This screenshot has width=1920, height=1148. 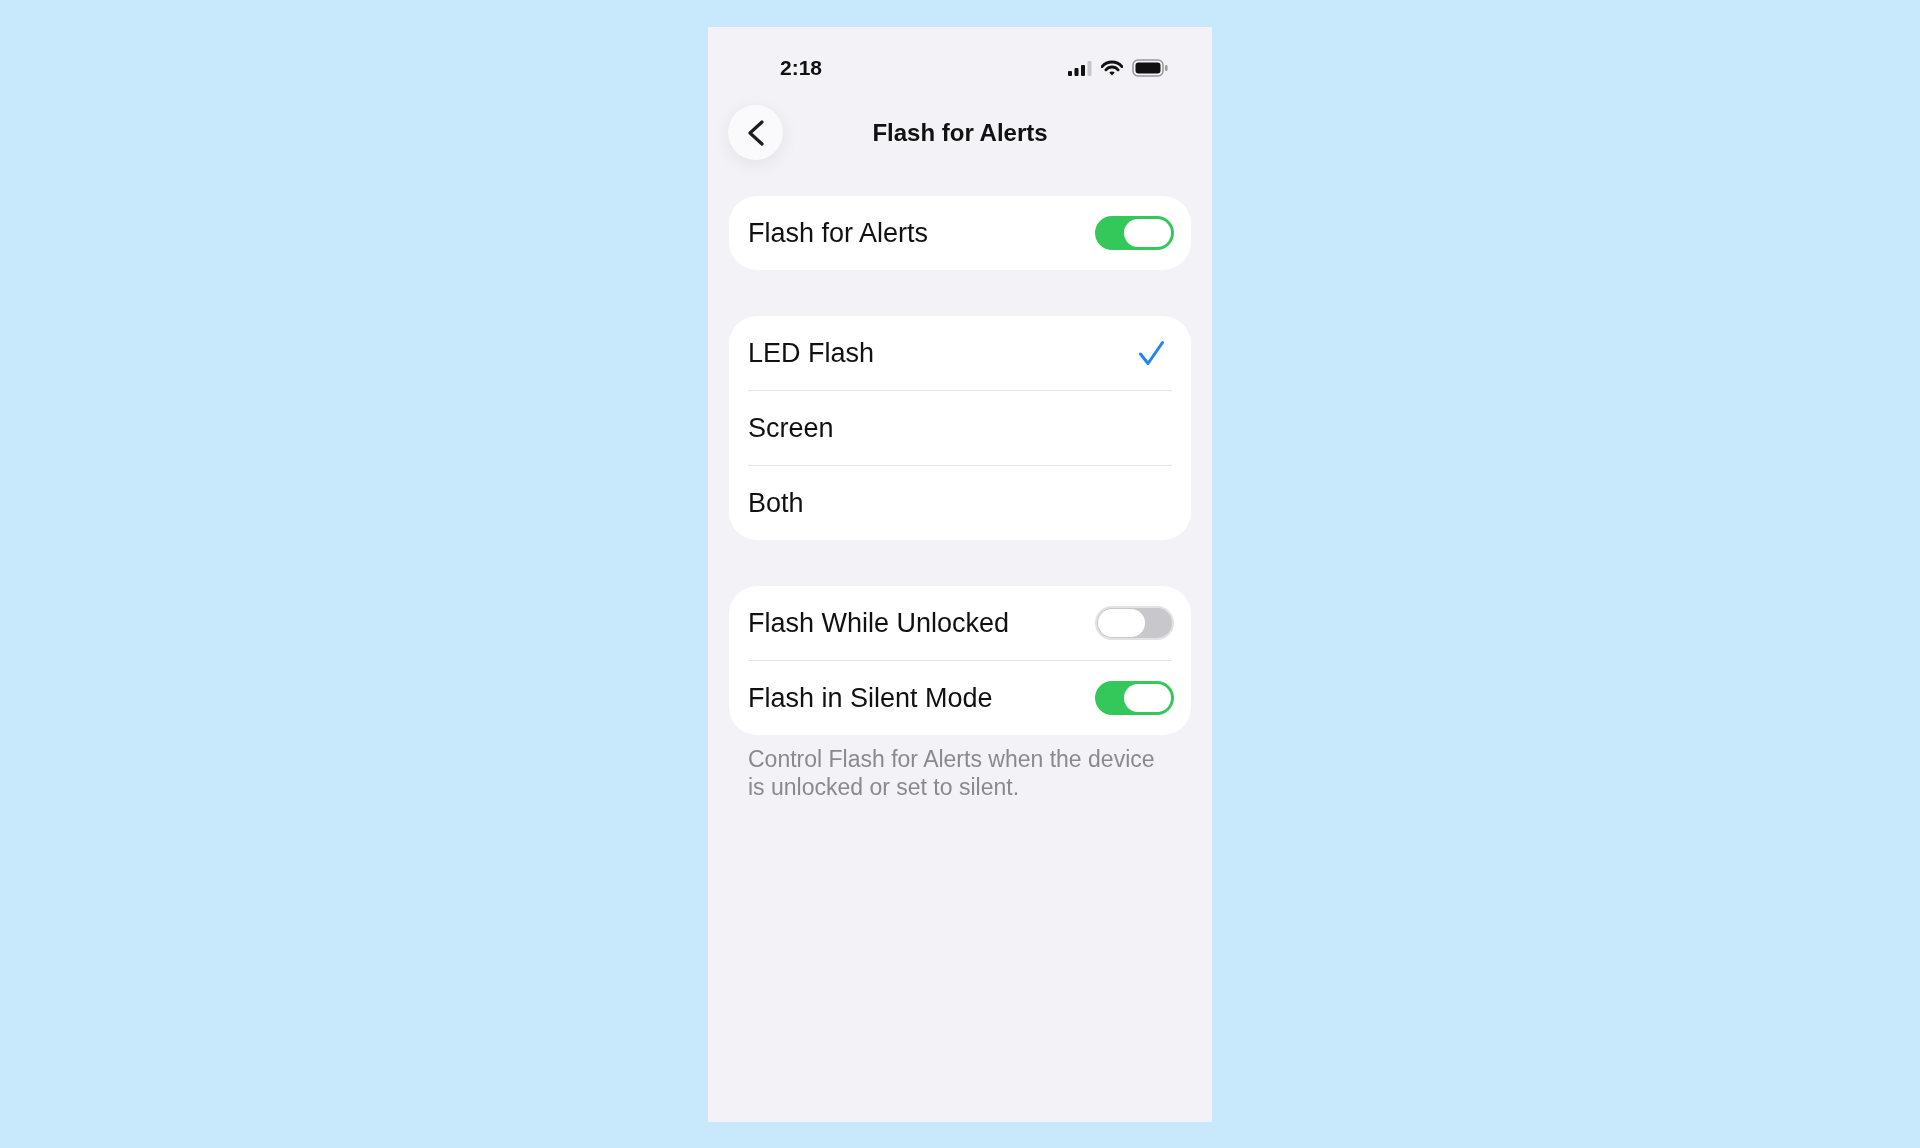 What do you see at coordinates (879, 623) in the screenshot?
I see `setting-label: Flash While Unlocked` at bounding box center [879, 623].